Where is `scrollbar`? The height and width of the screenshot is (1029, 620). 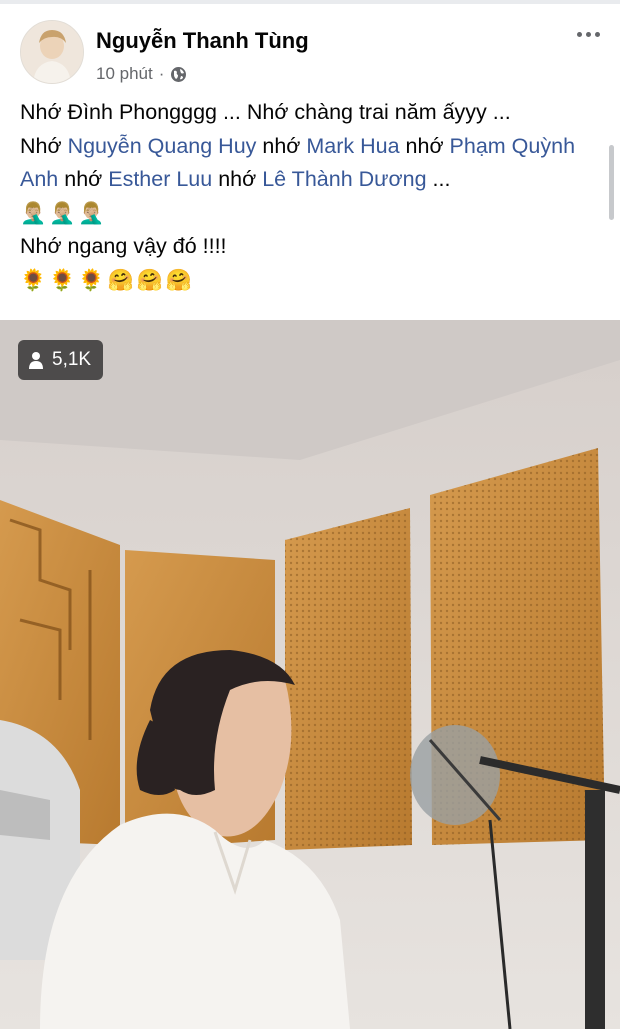 scrollbar is located at coordinates (611, 182).